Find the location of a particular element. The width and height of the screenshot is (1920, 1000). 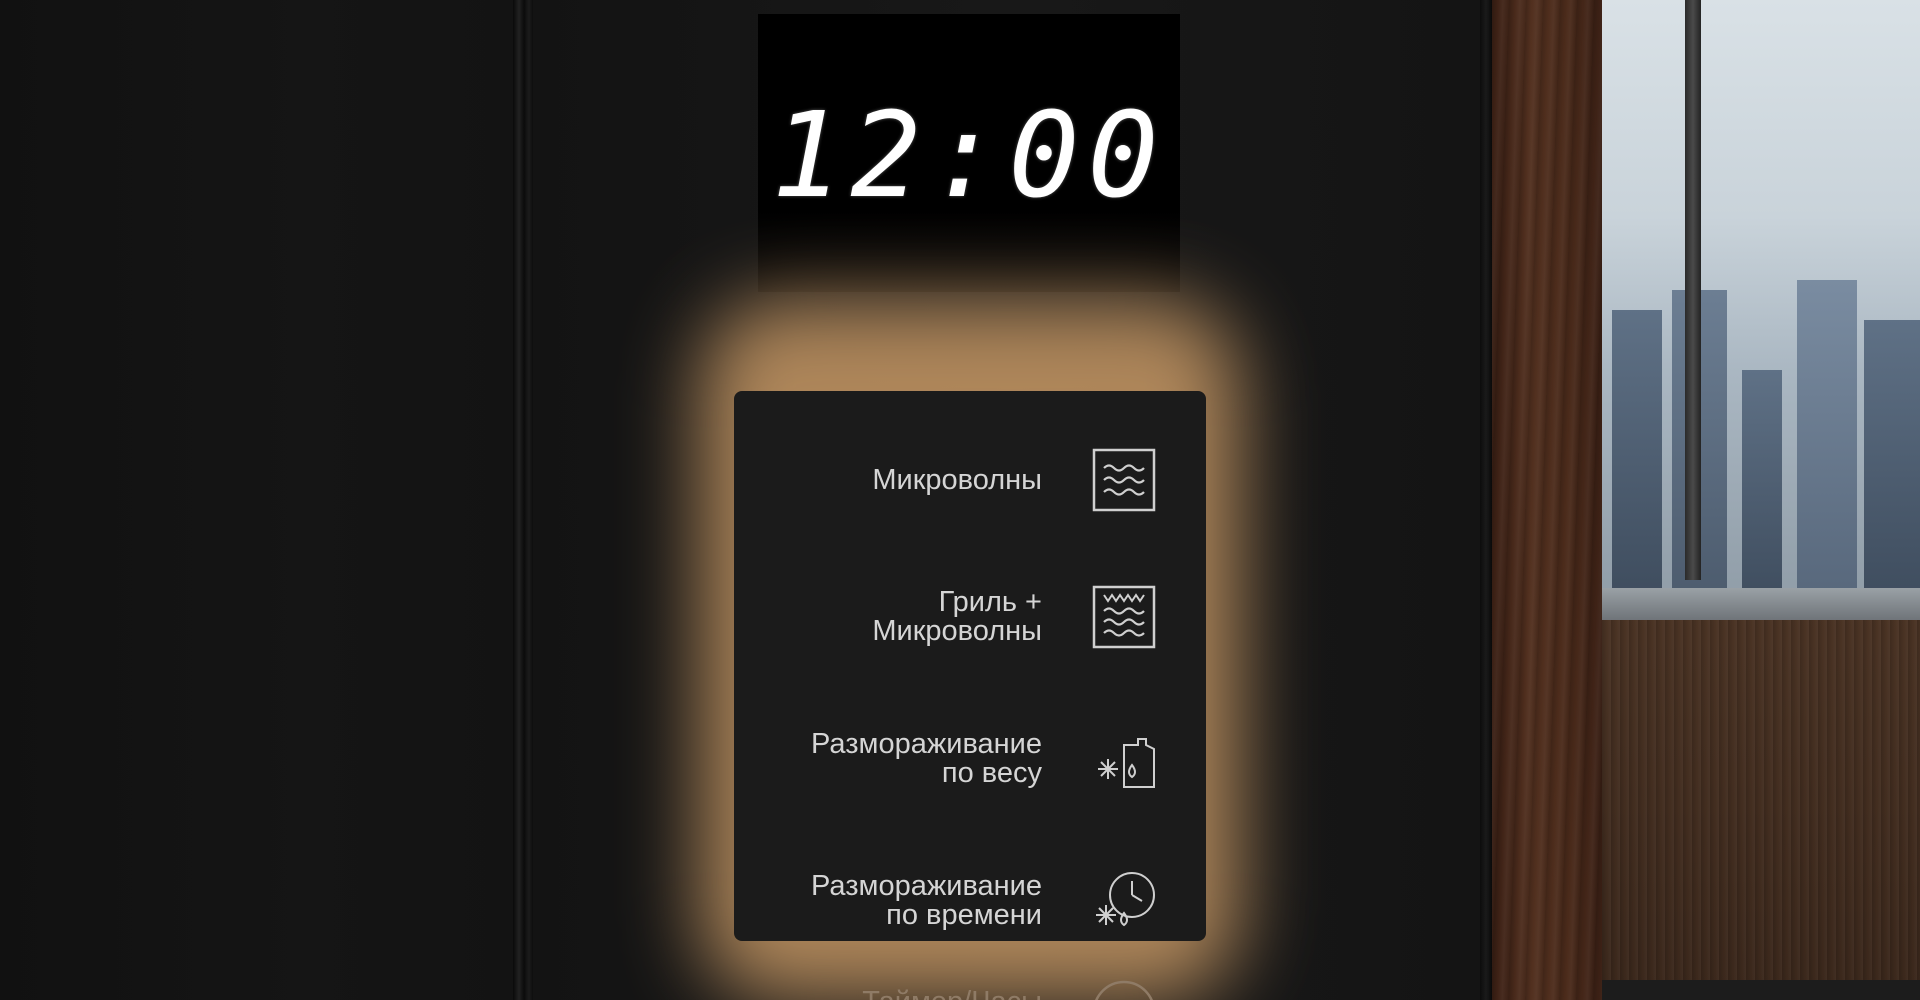

mode-label: Размораживание по весу is located at coordinates (926, 759).